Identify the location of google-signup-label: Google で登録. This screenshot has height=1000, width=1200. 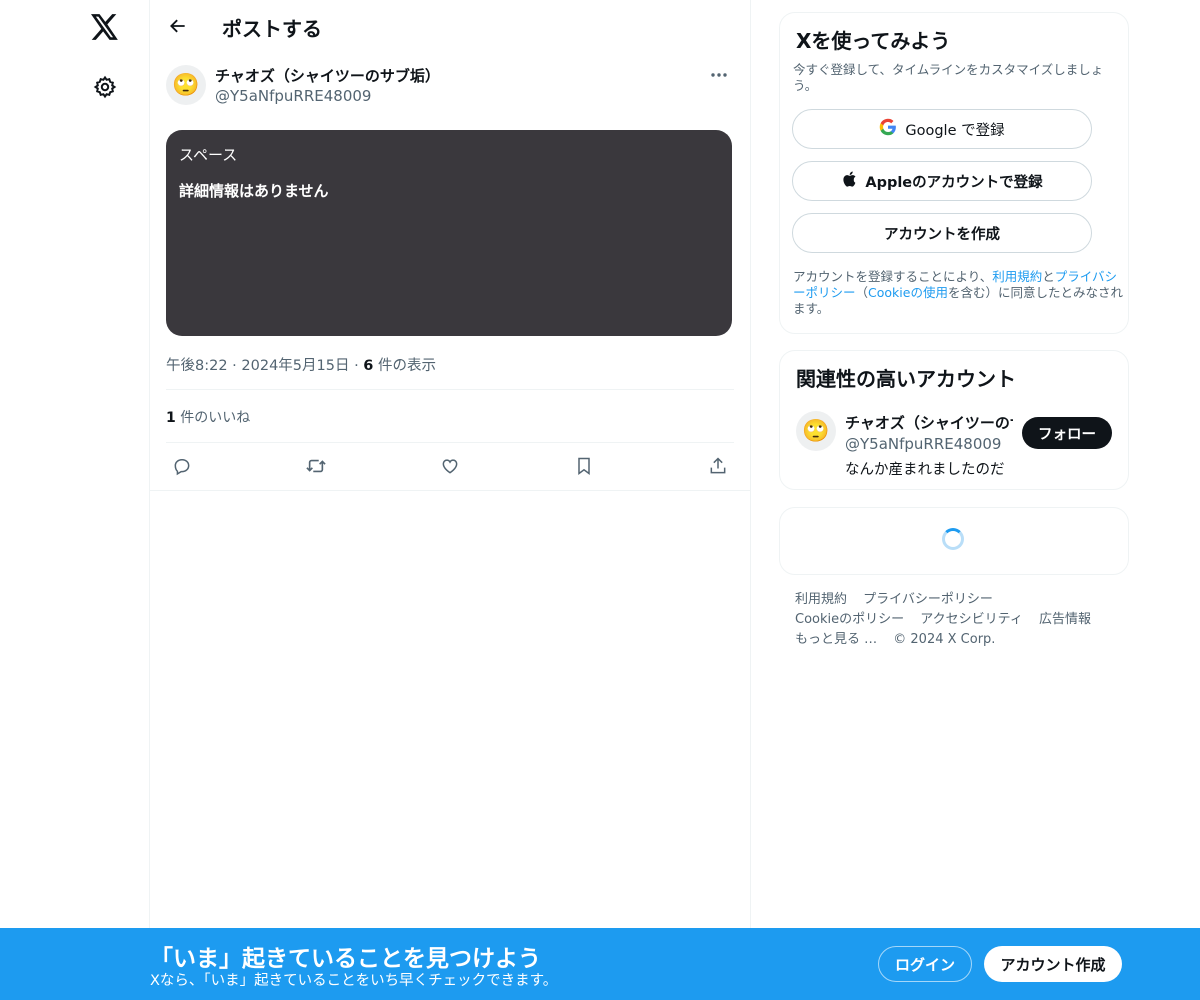
(955, 130).